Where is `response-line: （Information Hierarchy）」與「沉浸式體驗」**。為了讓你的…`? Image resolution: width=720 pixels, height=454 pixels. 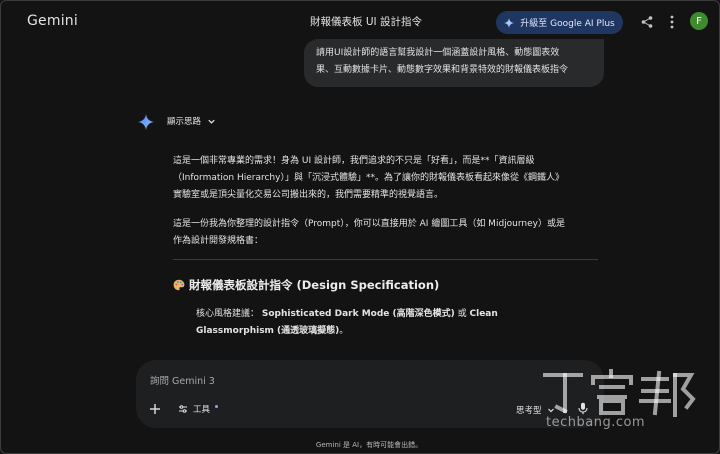
response-line: （Information Hierarchy）」與「沉浸式體驗」**。為了讓你的… is located at coordinates (368, 178).